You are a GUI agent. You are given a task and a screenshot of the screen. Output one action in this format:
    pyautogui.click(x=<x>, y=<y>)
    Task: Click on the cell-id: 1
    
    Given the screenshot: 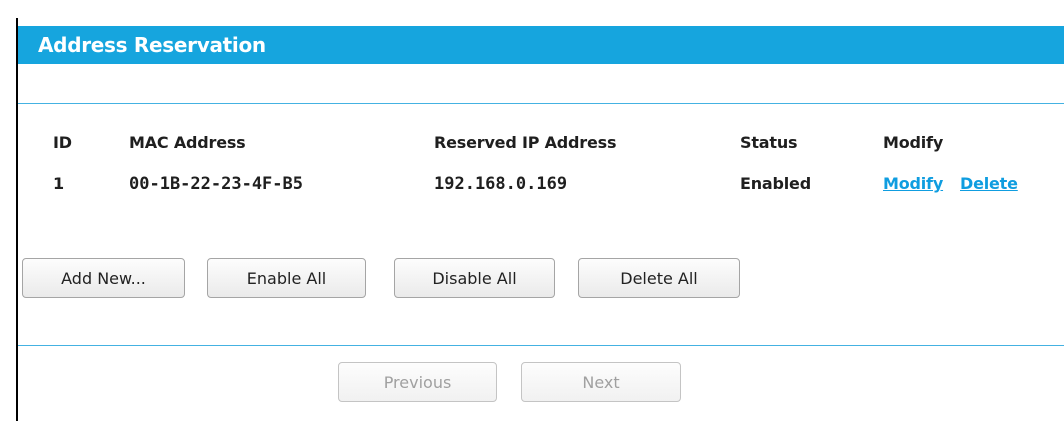 What is the action you would take?
    pyautogui.click(x=58, y=183)
    